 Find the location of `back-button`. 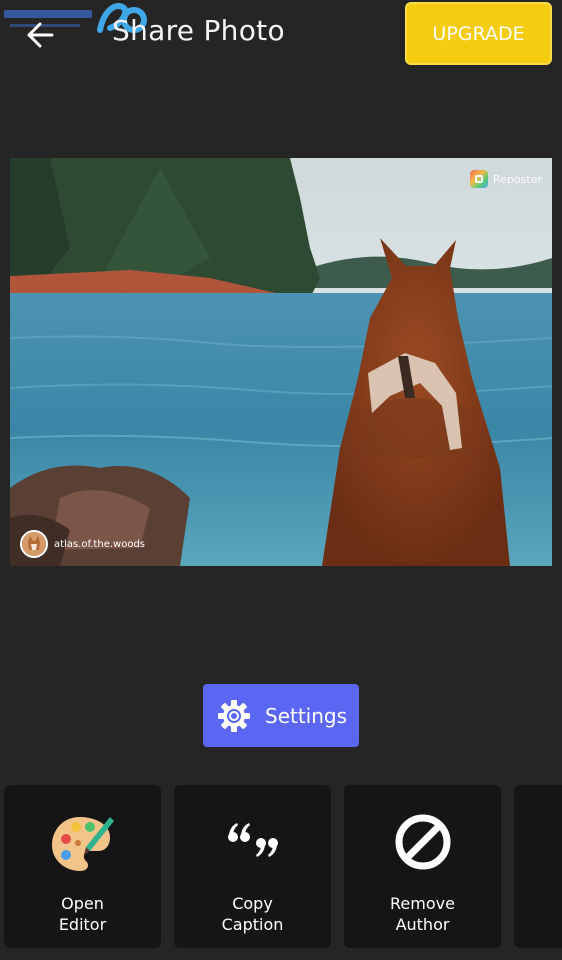

back-button is located at coordinates (39, 35).